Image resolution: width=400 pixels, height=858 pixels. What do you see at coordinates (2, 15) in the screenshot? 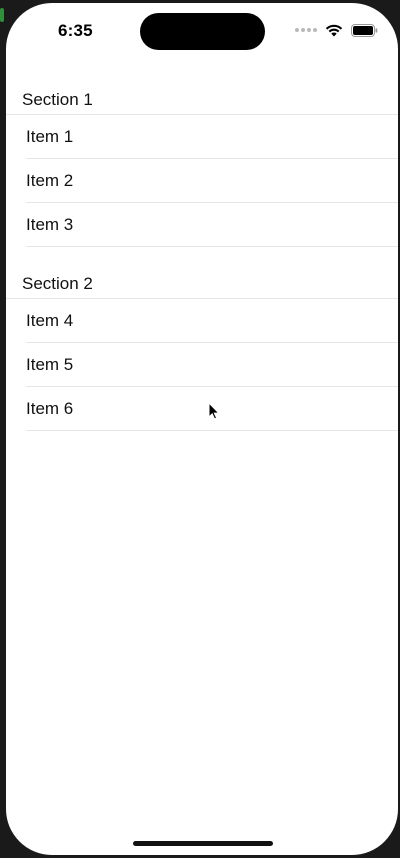
I see `bezel-accent` at bounding box center [2, 15].